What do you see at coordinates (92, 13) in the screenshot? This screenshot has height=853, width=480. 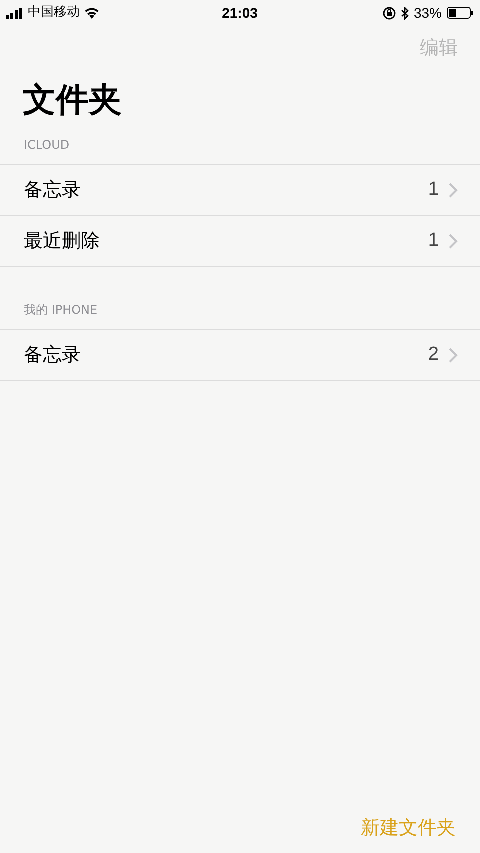 I see `wifi-icon` at bounding box center [92, 13].